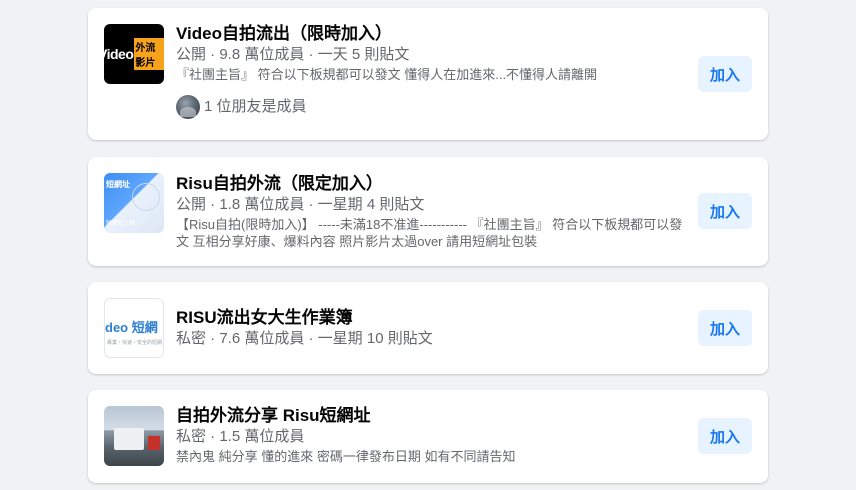 Image resolution: width=856 pixels, height=490 pixels. Describe the element at coordinates (387, 74) in the screenshot. I see `group-description: 『社團主旨』 符合以下板規都可以發文 懂得人在加進來...不懂得人請離開` at that location.